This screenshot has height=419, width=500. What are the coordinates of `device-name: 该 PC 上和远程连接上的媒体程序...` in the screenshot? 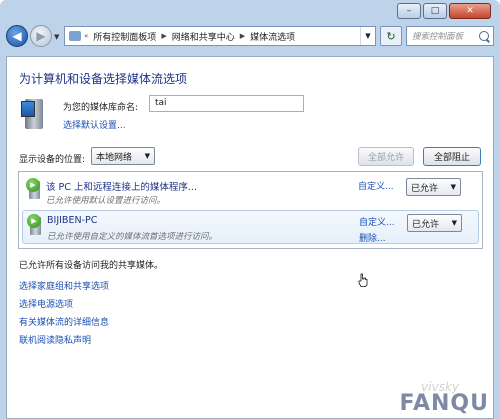 It's located at (121, 187).